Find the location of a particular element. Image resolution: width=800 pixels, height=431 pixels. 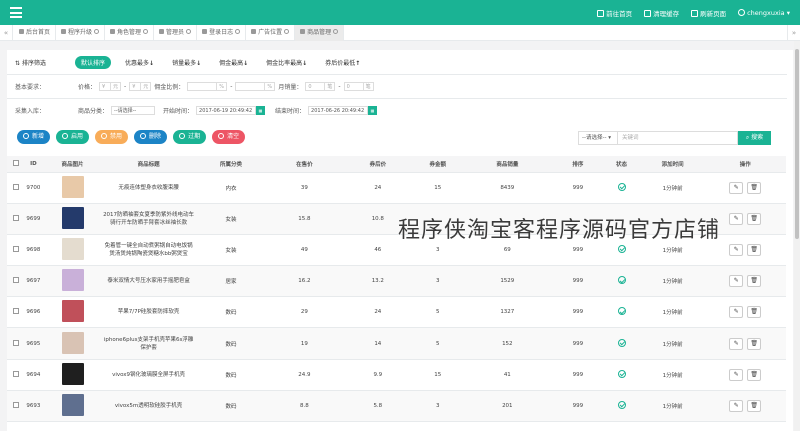

cell-price: 19 is located at coordinates (304, 343).